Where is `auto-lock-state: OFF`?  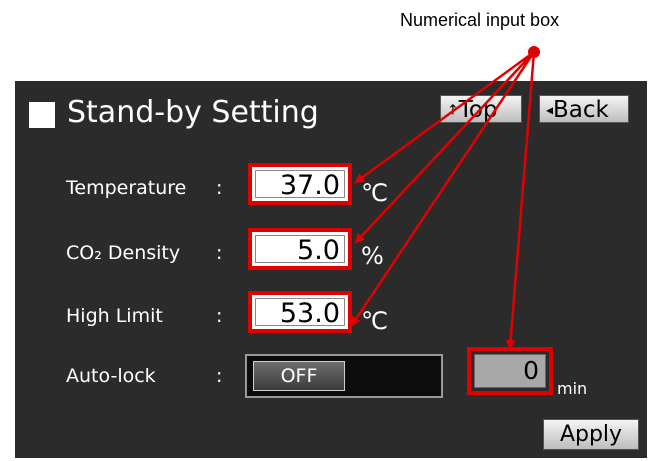
auto-lock-state: OFF is located at coordinates (299, 376).